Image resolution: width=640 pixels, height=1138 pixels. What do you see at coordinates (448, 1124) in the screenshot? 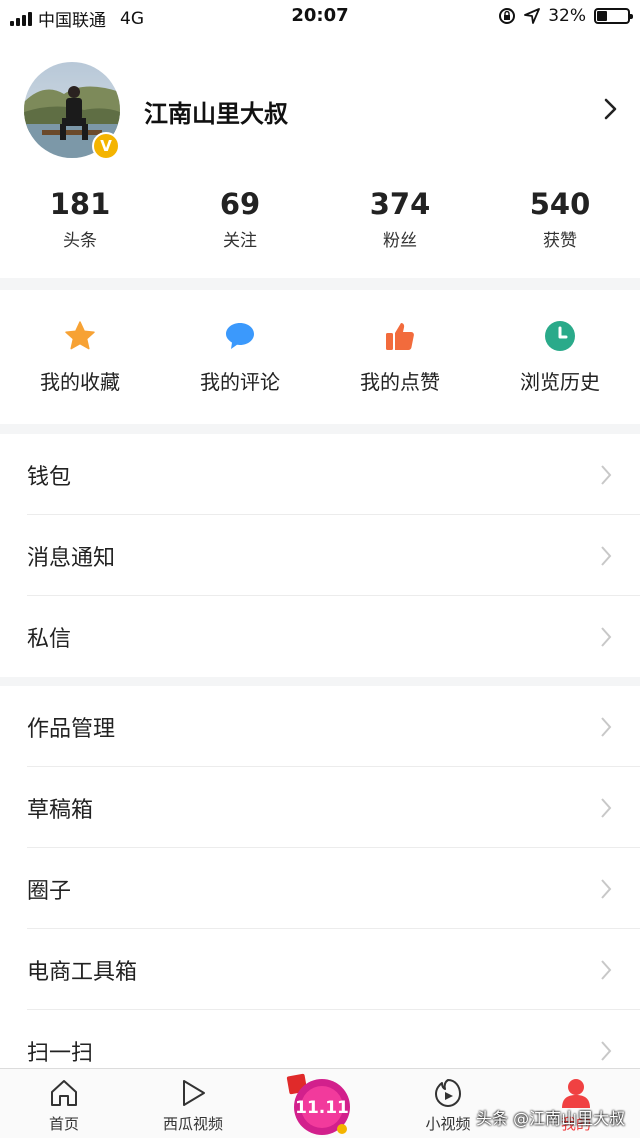
I see `tab-label: 小视频` at bounding box center [448, 1124].